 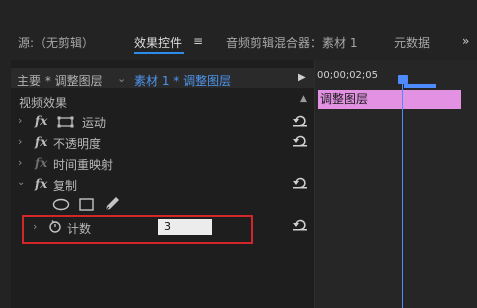 I want to click on timecode-display: 00;00;02;05, so click(x=347, y=75).